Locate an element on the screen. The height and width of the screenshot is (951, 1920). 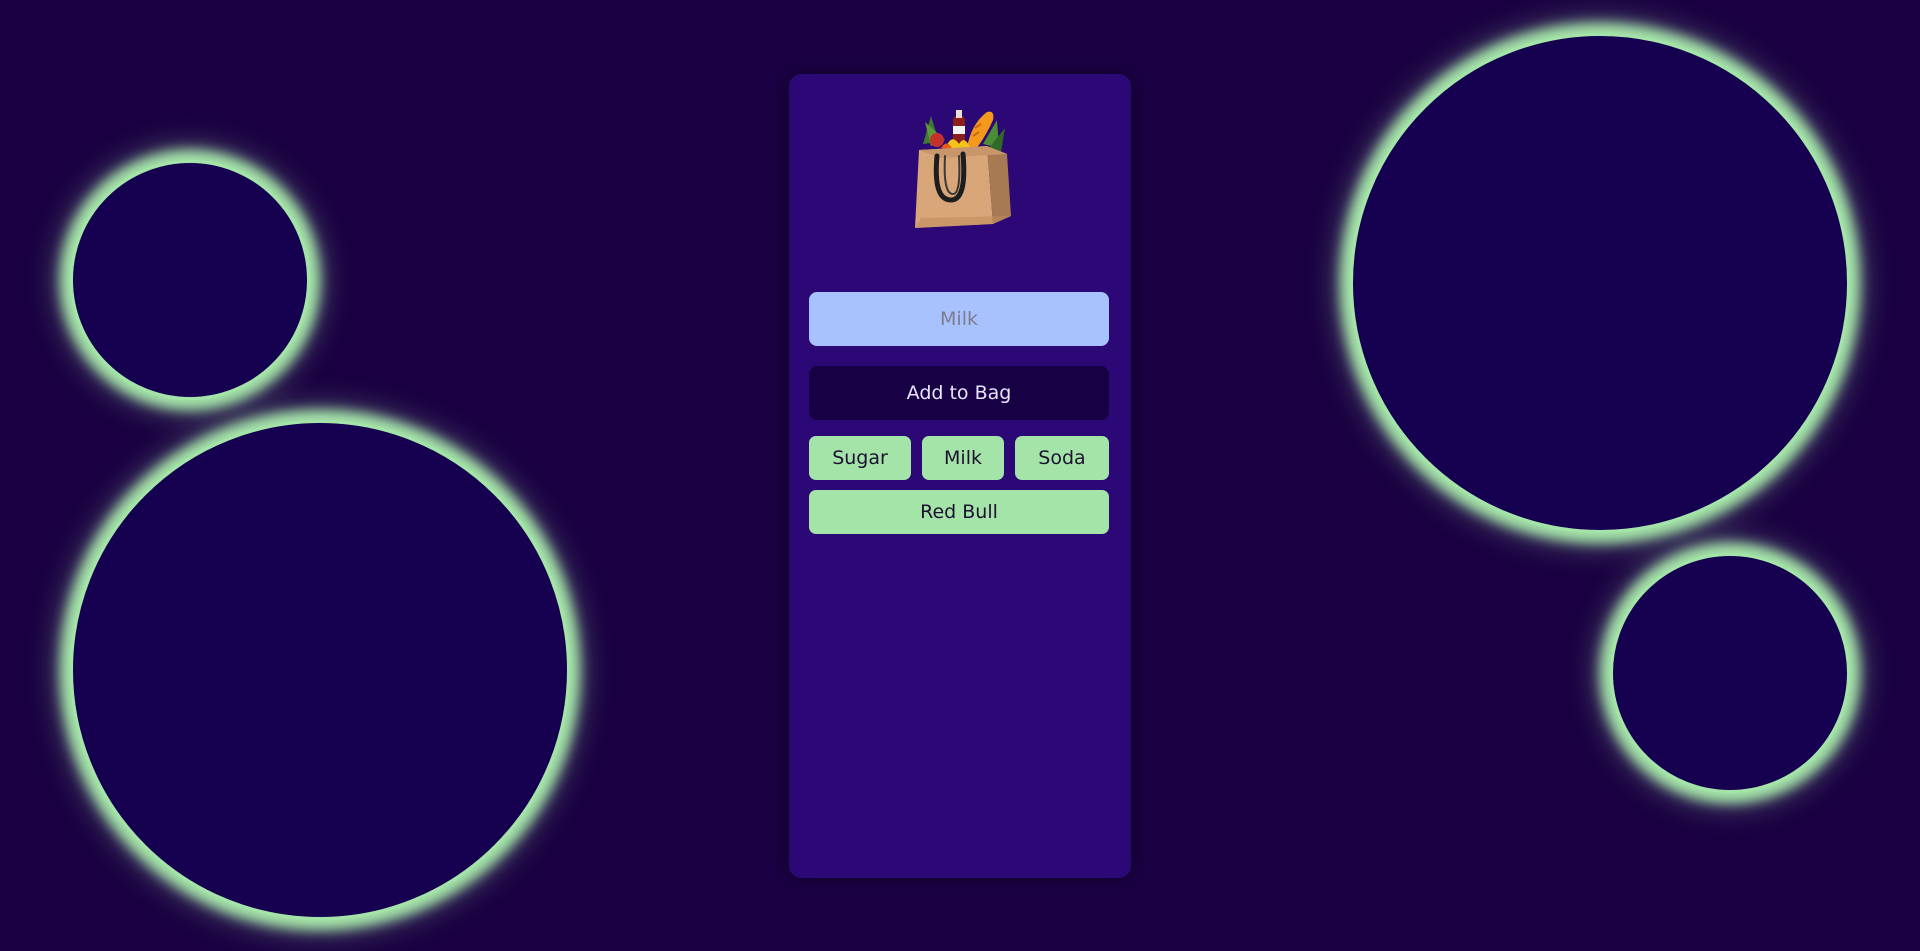
suggestion-chip-sugar: Sugar is located at coordinates (860, 458).